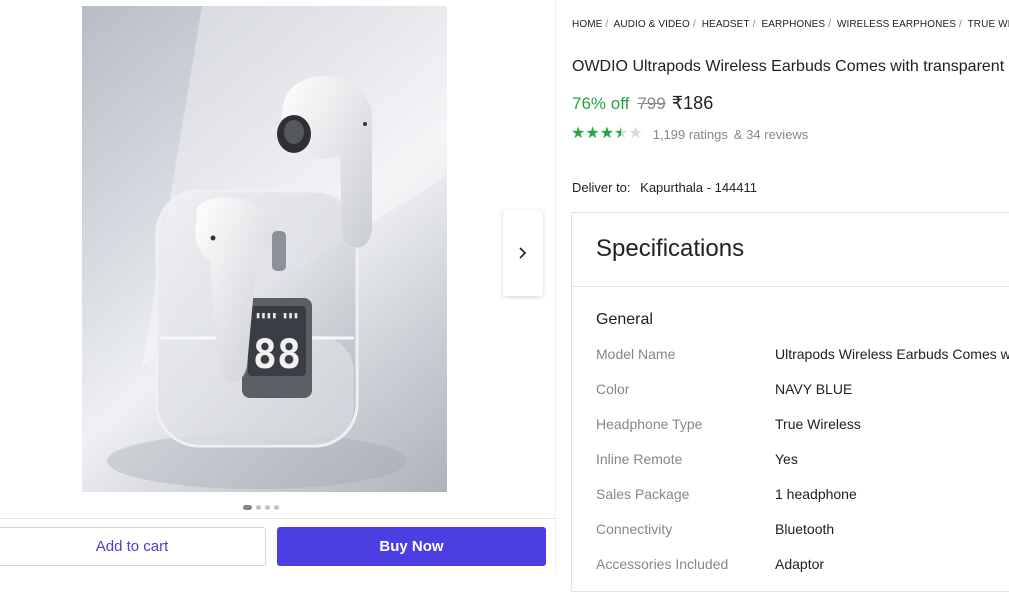 The image size is (1009, 592). I want to click on delivery-location: Deliver to: Kapurthala - 144411, so click(664, 187).